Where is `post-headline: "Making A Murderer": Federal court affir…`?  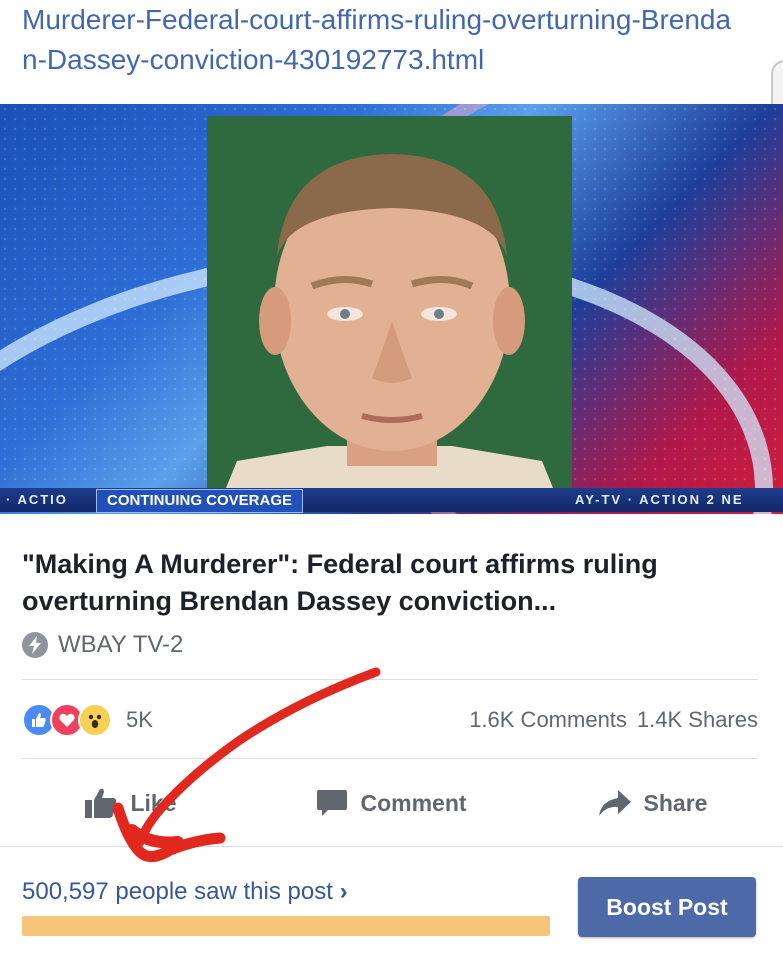
post-headline: "Making A Murderer": Federal court affir… is located at coordinates (382, 583).